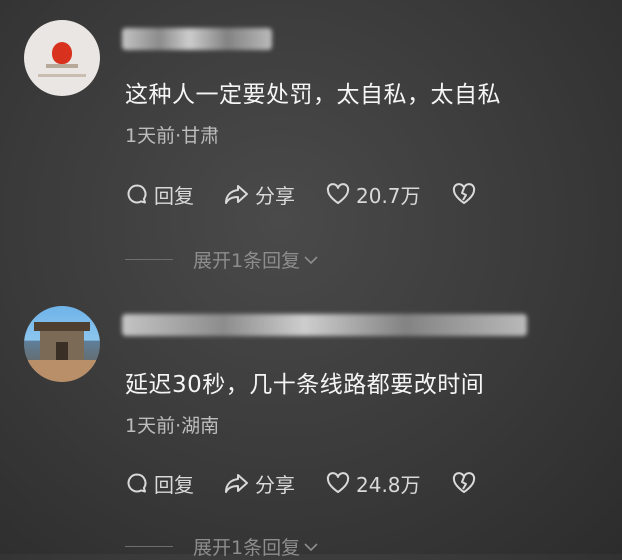  What do you see at coordinates (318, 483) in the screenshot?
I see `comment-actions: 回复 分享 24.8万` at bounding box center [318, 483].